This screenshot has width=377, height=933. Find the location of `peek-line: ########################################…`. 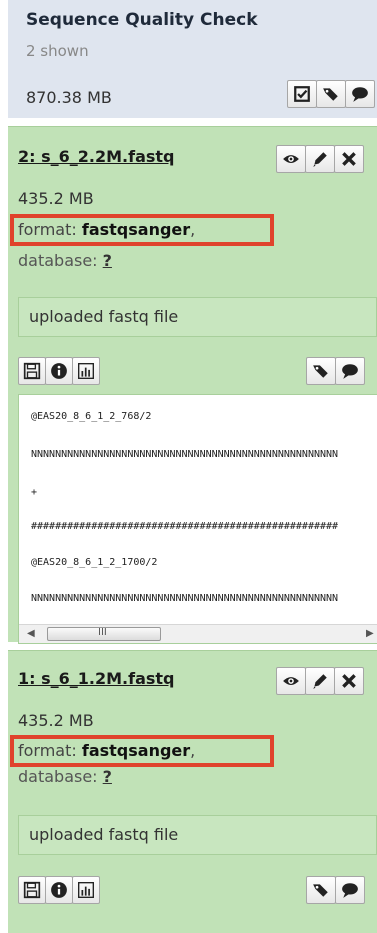

peek-line: ########################################… is located at coordinates (185, 526).